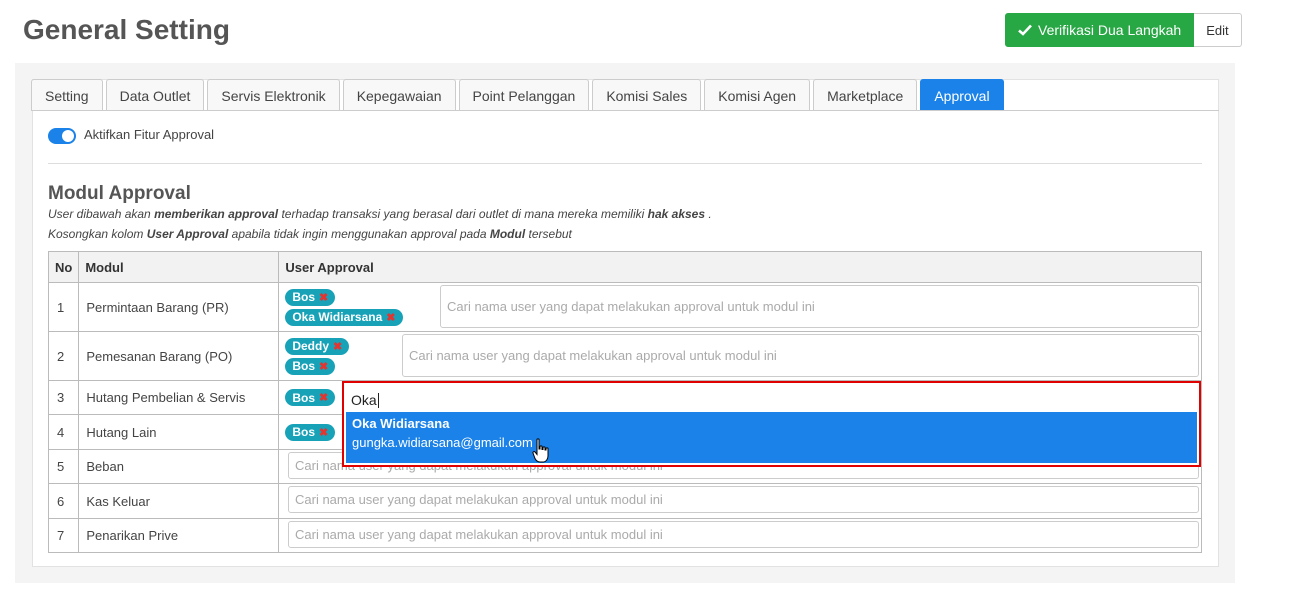  I want to click on col-user-approval: User Approval, so click(740, 267).